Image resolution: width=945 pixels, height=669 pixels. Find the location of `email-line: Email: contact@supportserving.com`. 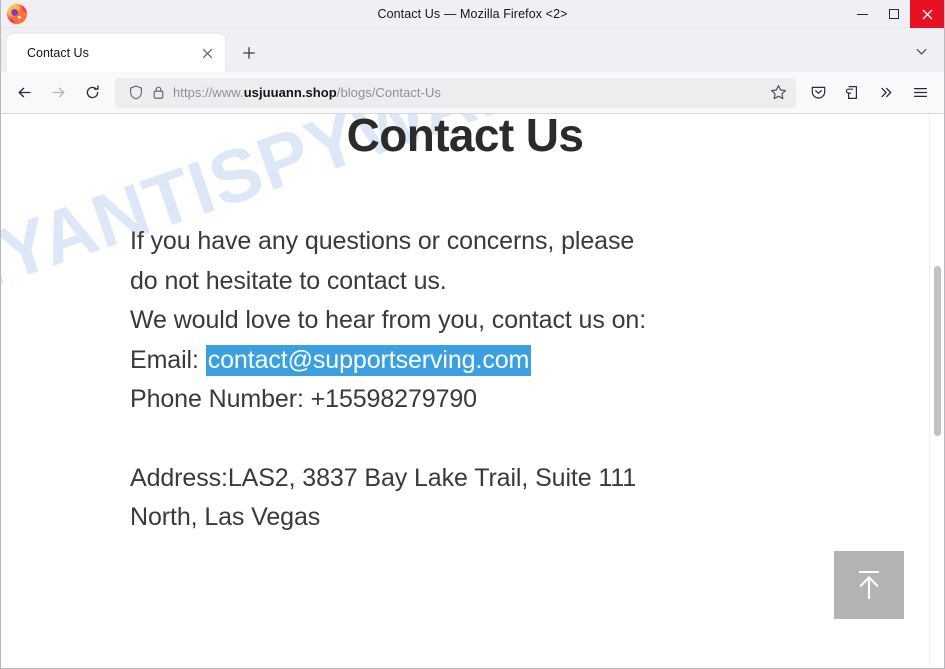

email-line: Email: contact@supportserving.com is located at coordinates (475, 361).